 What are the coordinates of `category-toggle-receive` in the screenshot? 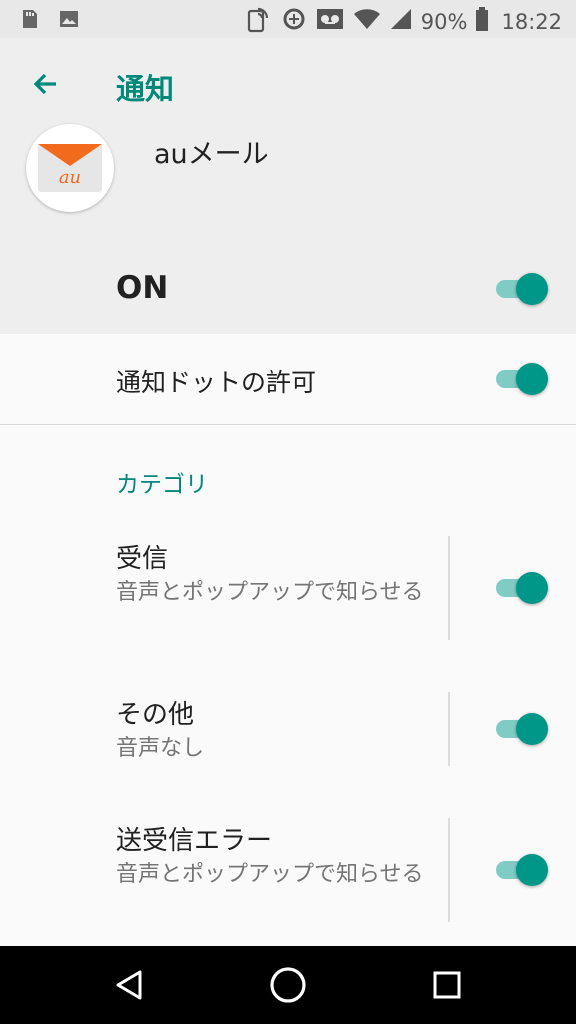 It's located at (521, 588).